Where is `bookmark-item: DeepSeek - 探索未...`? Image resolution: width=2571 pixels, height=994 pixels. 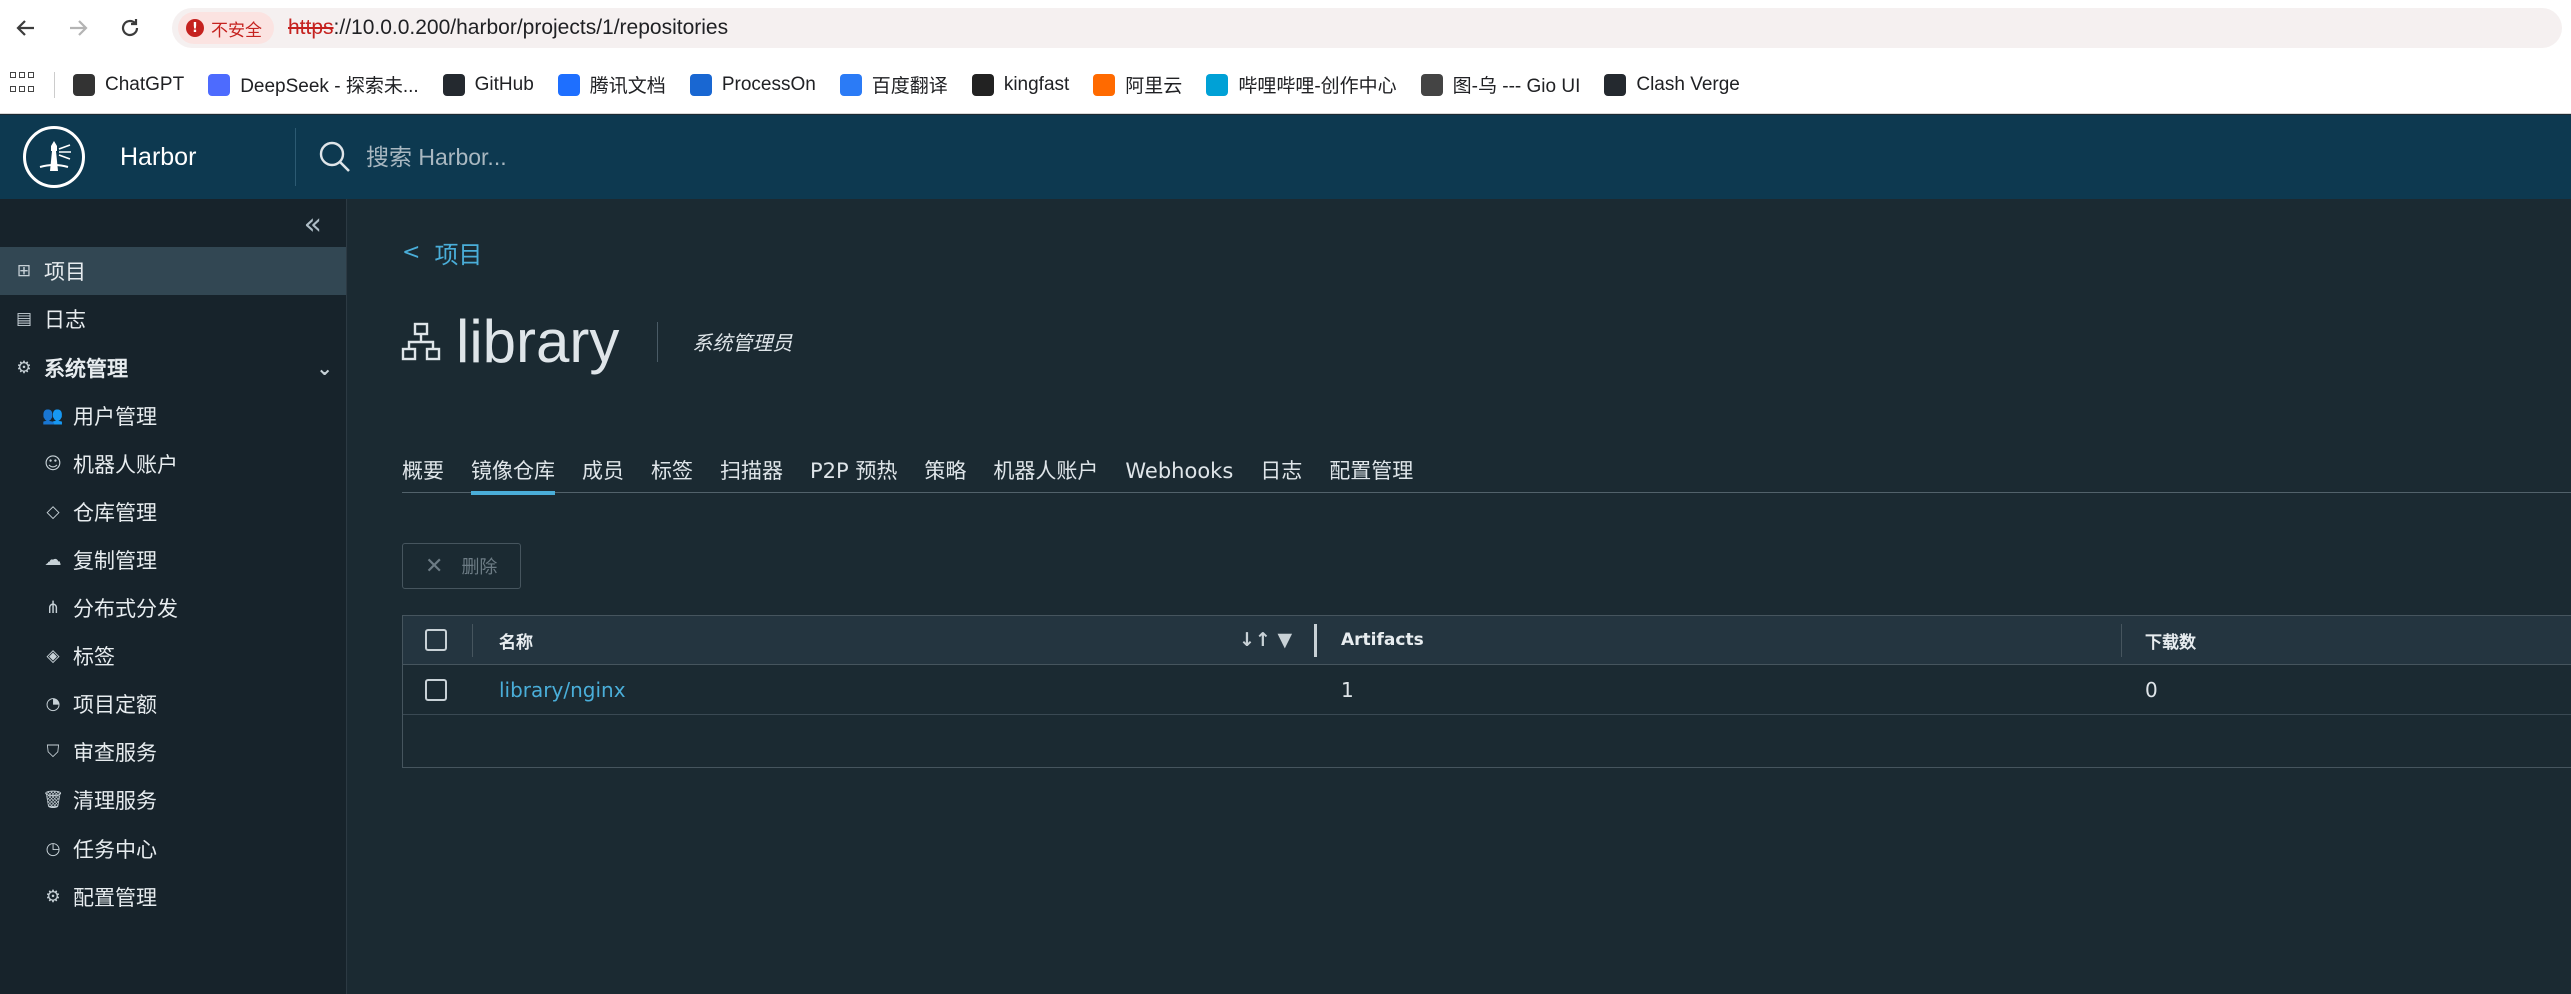 bookmark-item: DeepSeek - 探索未... is located at coordinates (313, 84).